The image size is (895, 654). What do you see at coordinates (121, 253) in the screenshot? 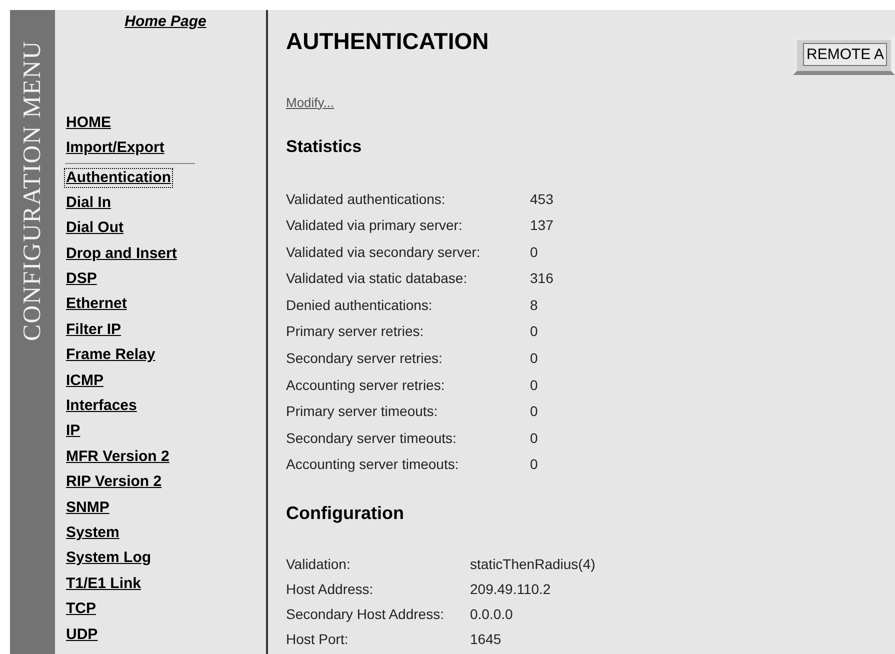
I see `menu-link: Drop and Insert` at bounding box center [121, 253].